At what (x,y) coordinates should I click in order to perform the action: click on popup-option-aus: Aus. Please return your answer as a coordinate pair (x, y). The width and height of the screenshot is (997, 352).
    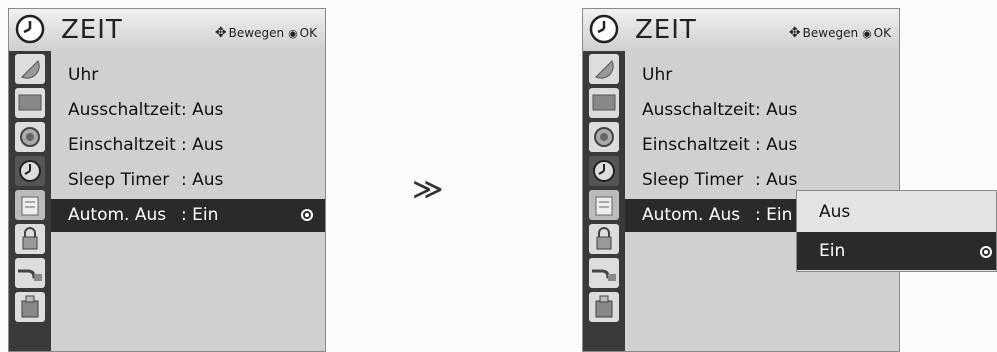
    Looking at the image, I should click on (896, 212).